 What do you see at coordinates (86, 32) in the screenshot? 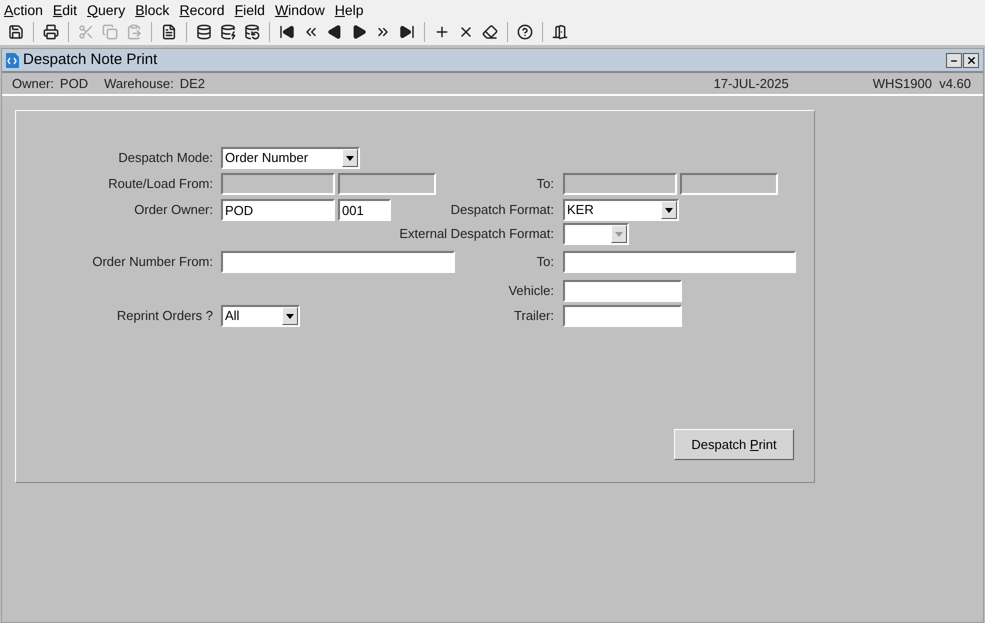
I see `scissors-icon` at bounding box center [86, 32].